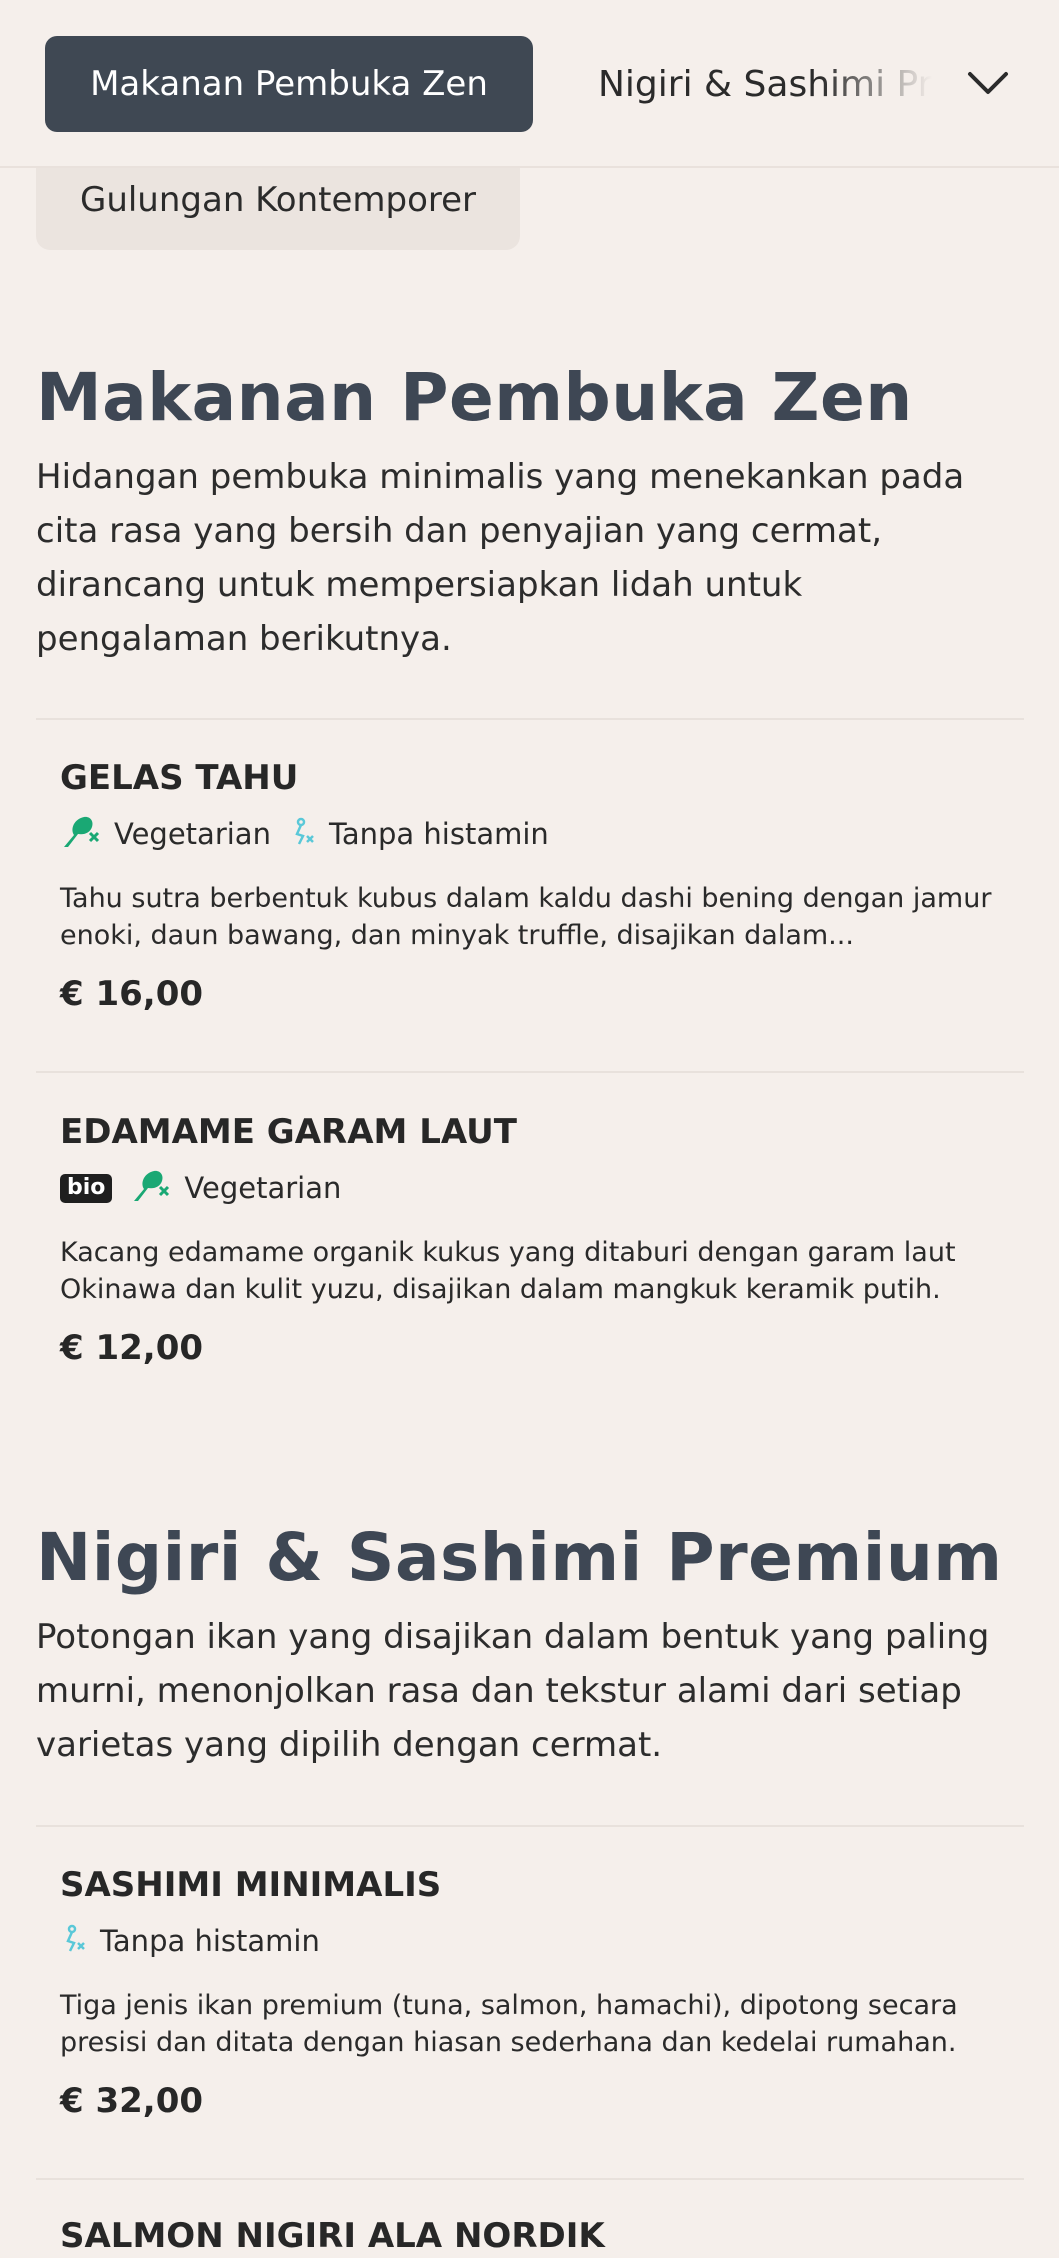 The height and width of the screenshot is (2258, 1059). I want to click on section-title: Nigiri & Sashimi Premium, so click(519, 1557).